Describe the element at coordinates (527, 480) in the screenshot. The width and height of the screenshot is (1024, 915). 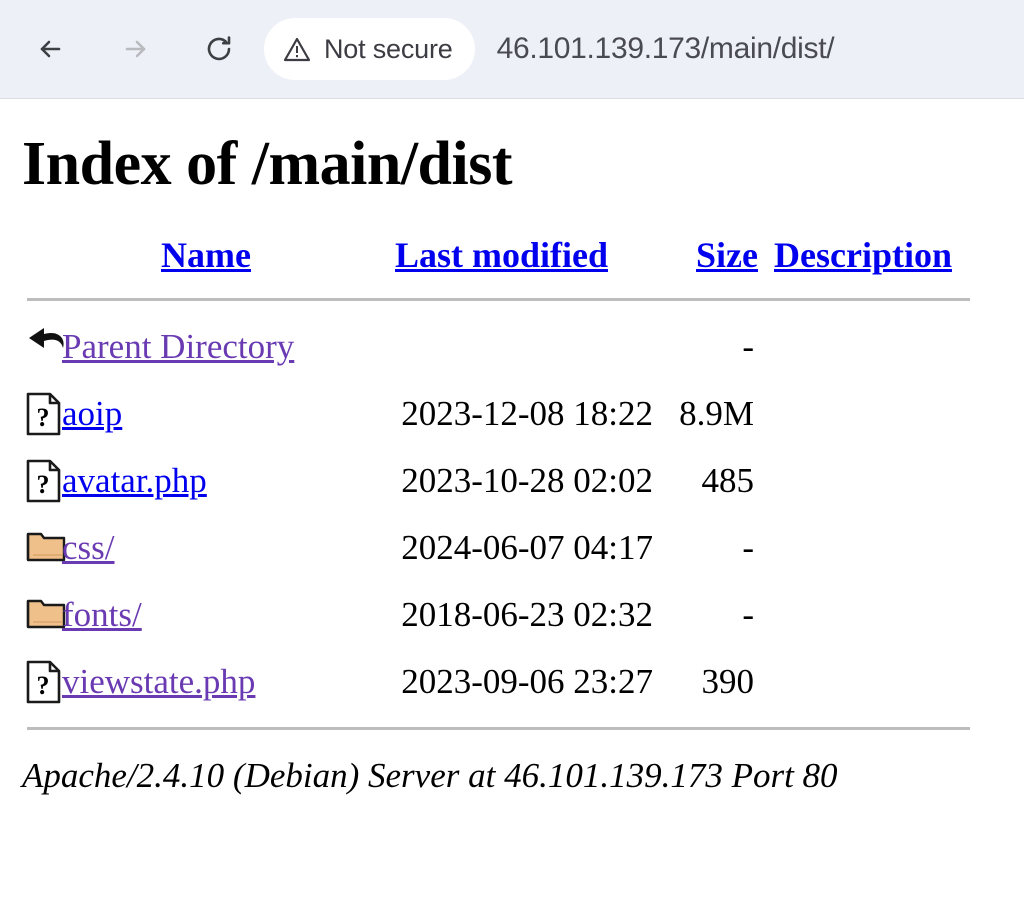
I see `row-last-modified-cell: 2023-10-28 02:02` at that location.